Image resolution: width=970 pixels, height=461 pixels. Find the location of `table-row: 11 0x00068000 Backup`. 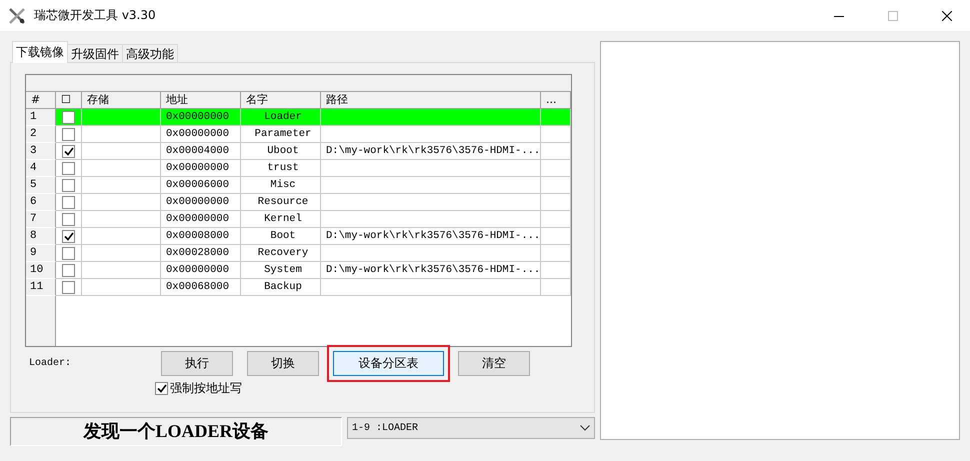

table-row: 11 0x00068000 Backup is located at coordinates (298, 287).